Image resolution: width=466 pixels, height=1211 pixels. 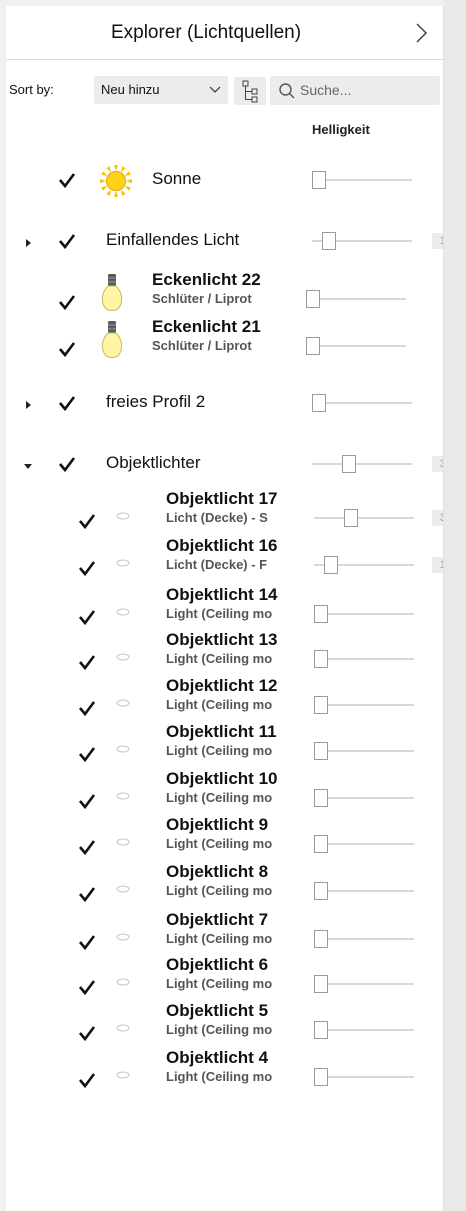 What do you see at coordinates (28, 463) in the screenshot?
I see `caret-down-icon` at bounding box center [28, 463].